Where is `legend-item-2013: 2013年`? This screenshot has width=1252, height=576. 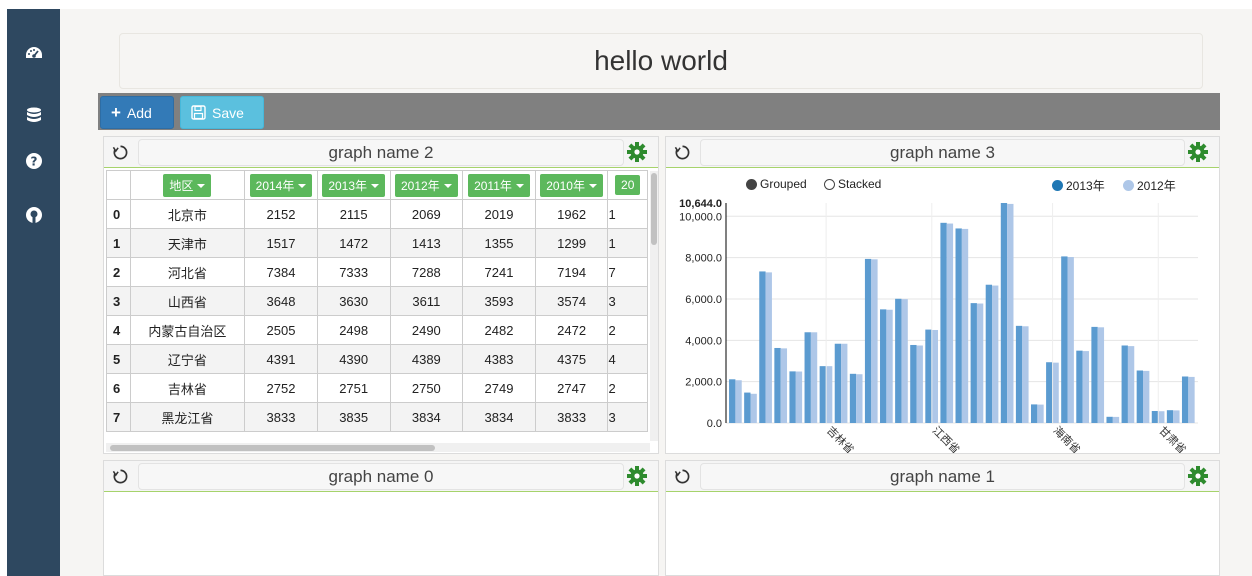 legend-item-2013: 2013年 is located at coordinates (1078, 185).